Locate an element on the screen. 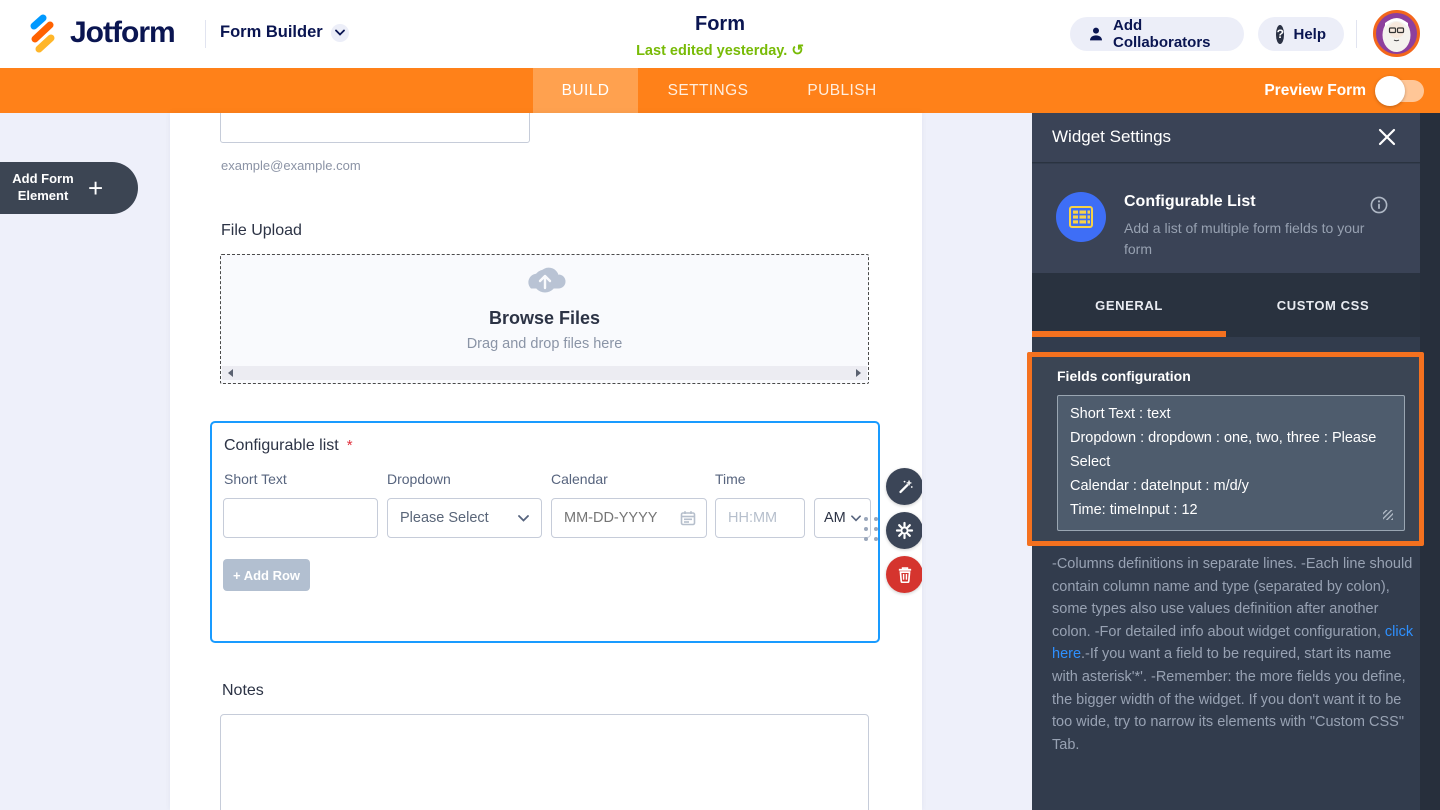 This screenshot has width=1440, height=810. info-icon is located at coordinates (1379, 205).